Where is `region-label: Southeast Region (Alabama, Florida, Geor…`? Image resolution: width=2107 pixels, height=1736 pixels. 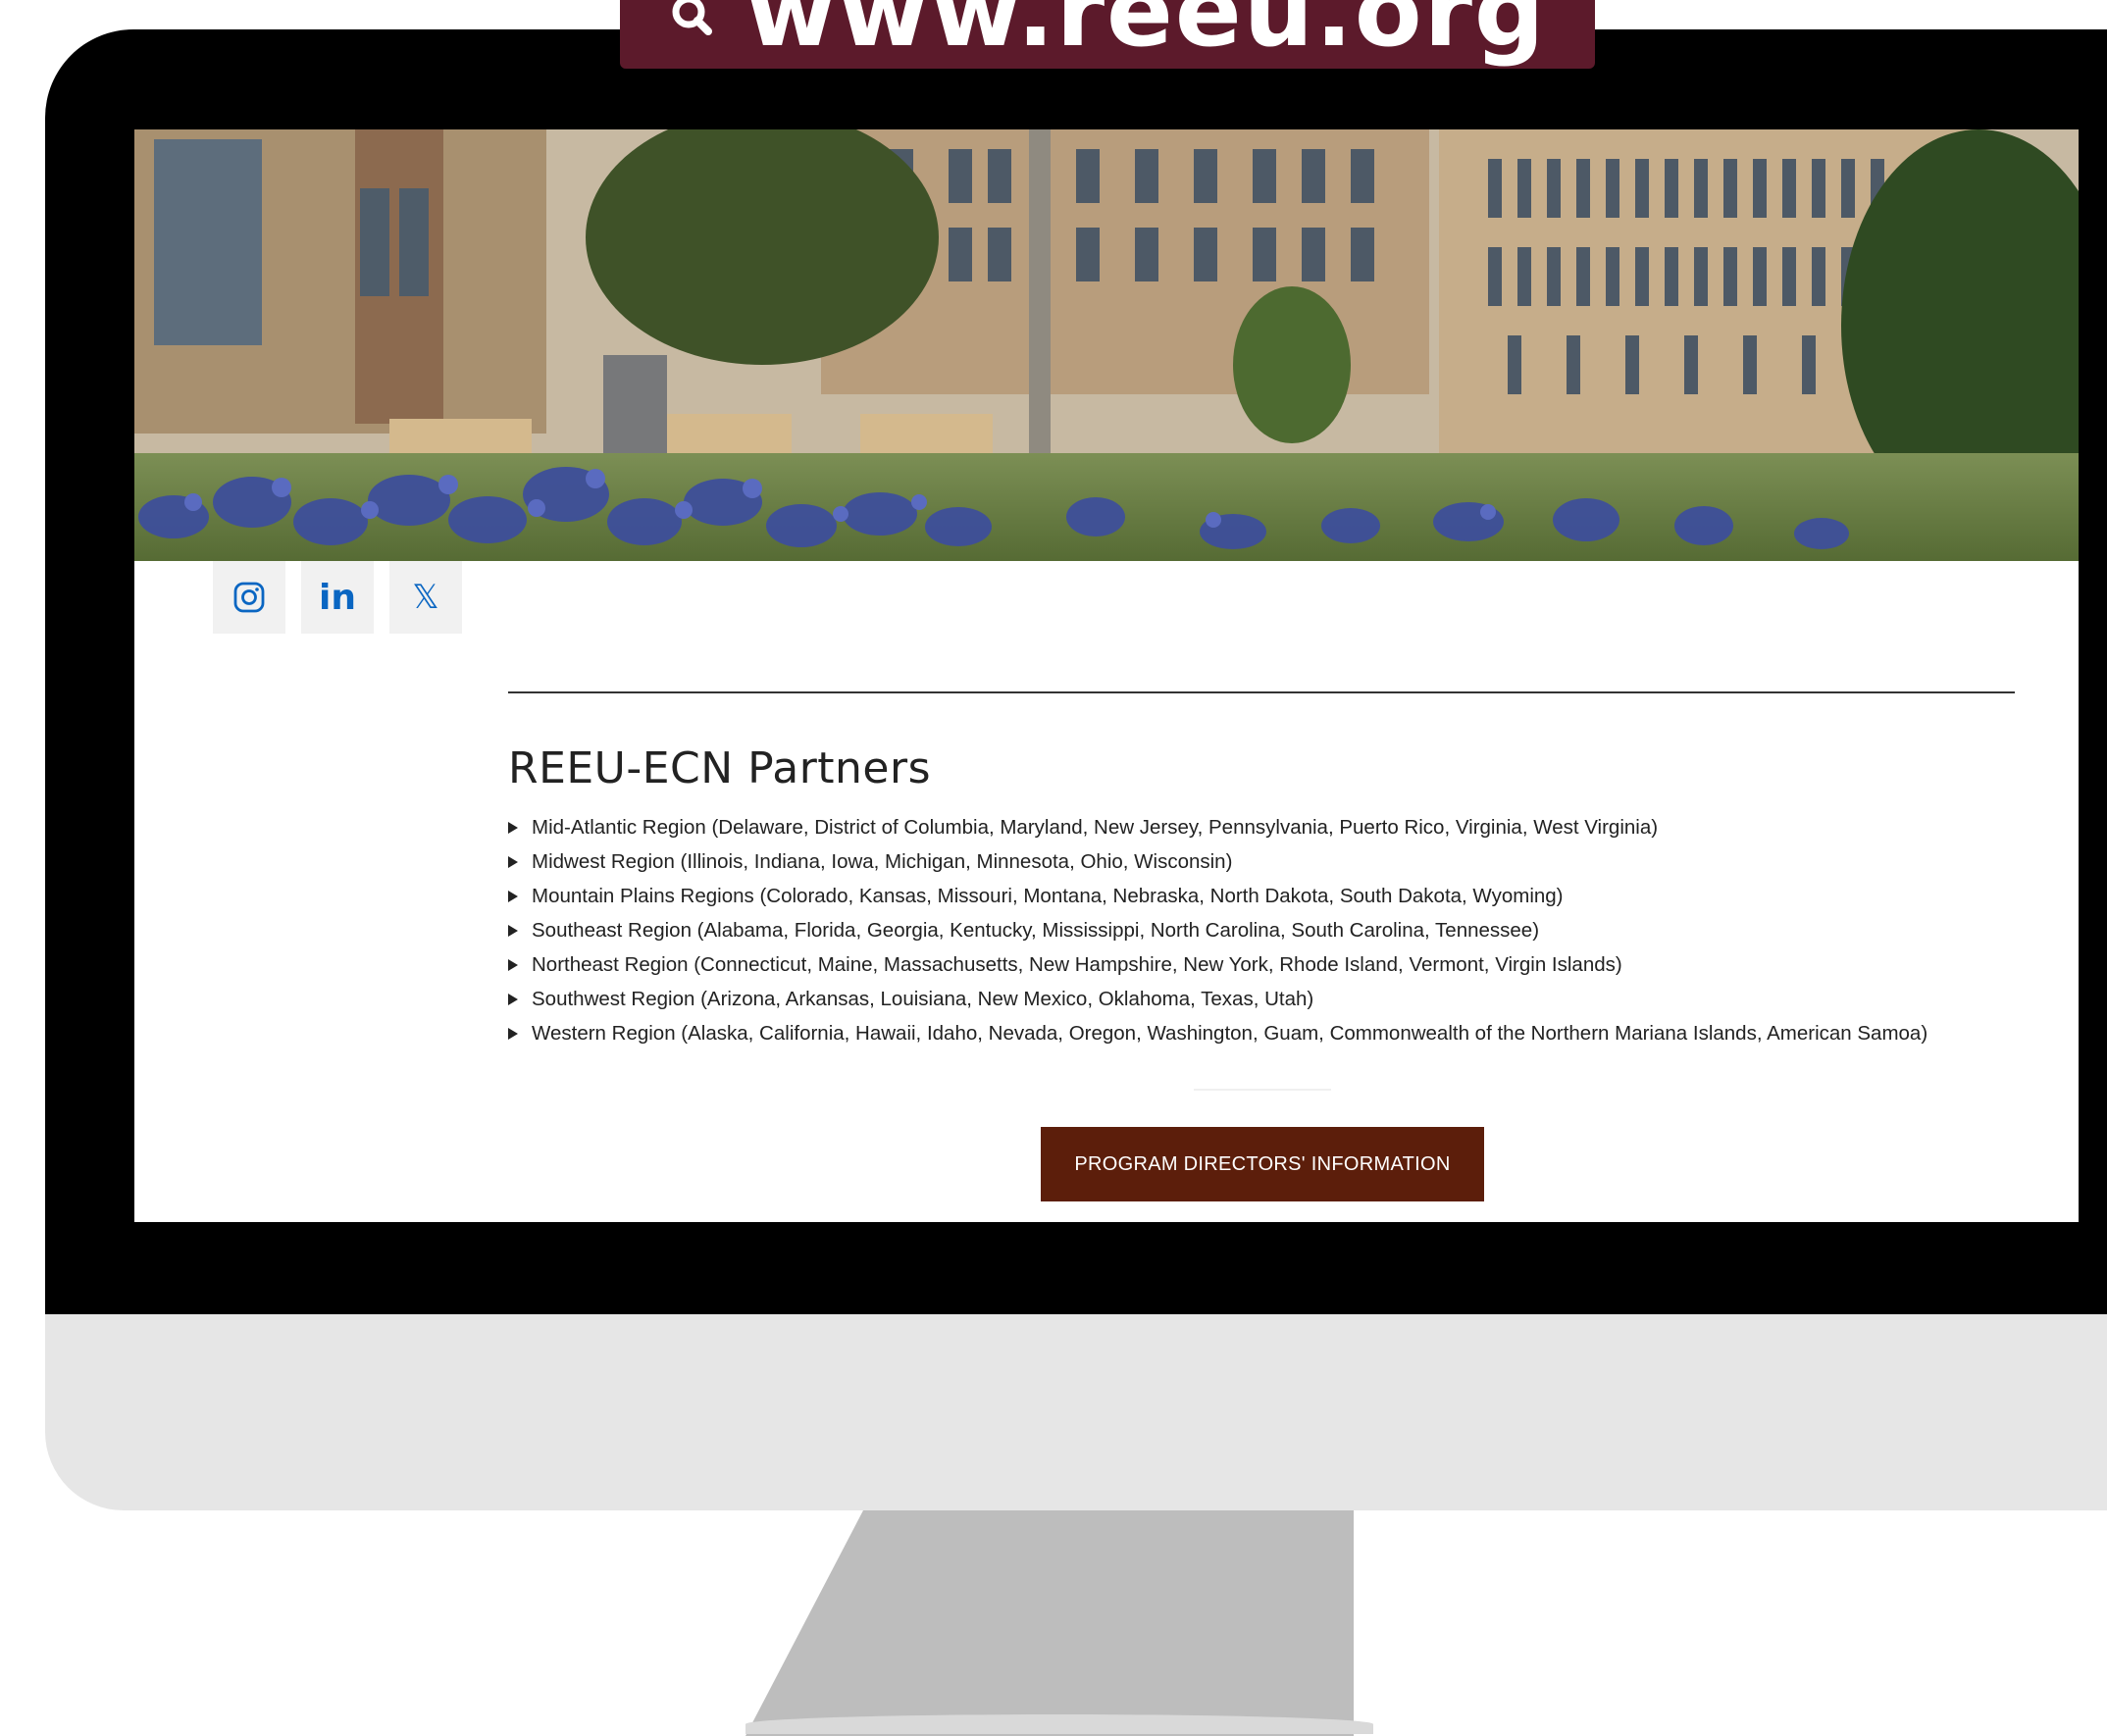 region-label: Southeast Region (Alabama, Florida, Geor… is located at coordinates (1036, 931).